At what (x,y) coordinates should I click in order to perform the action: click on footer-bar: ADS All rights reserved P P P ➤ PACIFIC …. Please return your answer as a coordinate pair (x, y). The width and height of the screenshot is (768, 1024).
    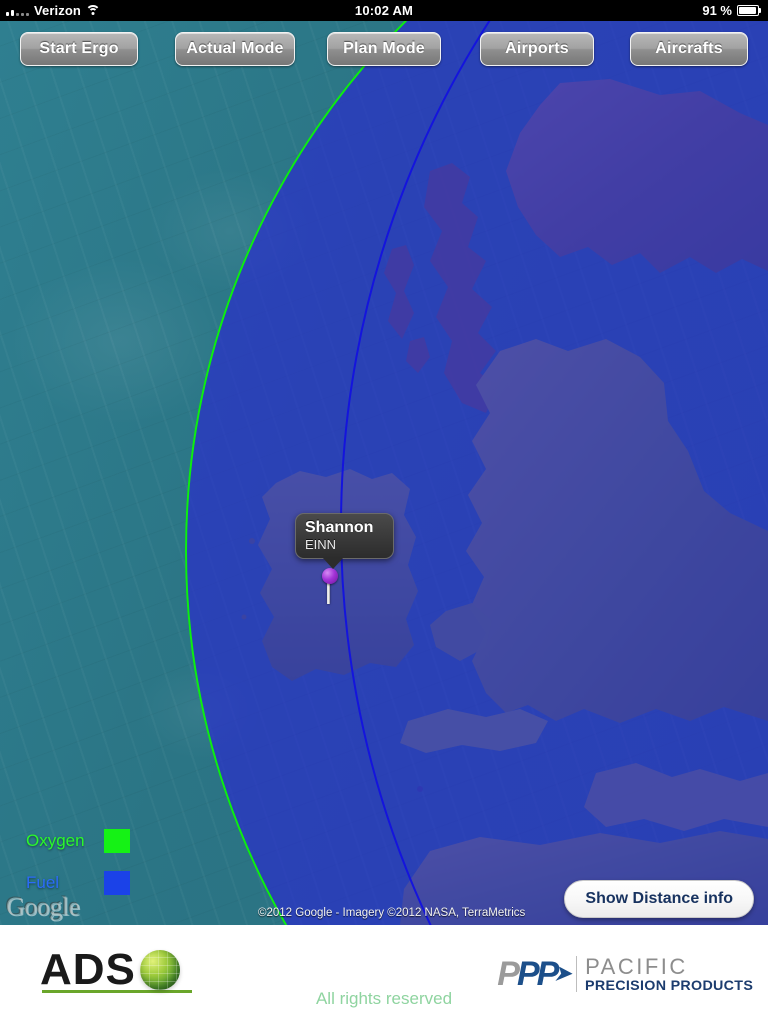
    Looking at the image, I should click on (384, 974).